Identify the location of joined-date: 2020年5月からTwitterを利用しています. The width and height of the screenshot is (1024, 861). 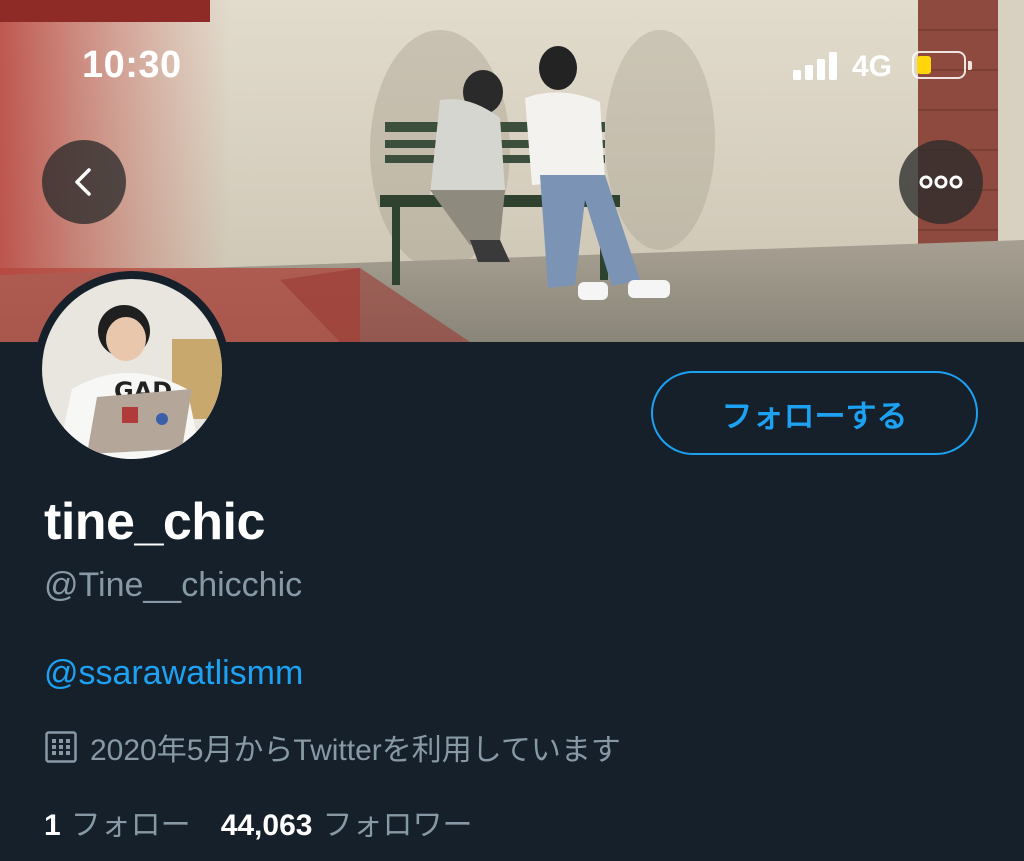
(332, 747).